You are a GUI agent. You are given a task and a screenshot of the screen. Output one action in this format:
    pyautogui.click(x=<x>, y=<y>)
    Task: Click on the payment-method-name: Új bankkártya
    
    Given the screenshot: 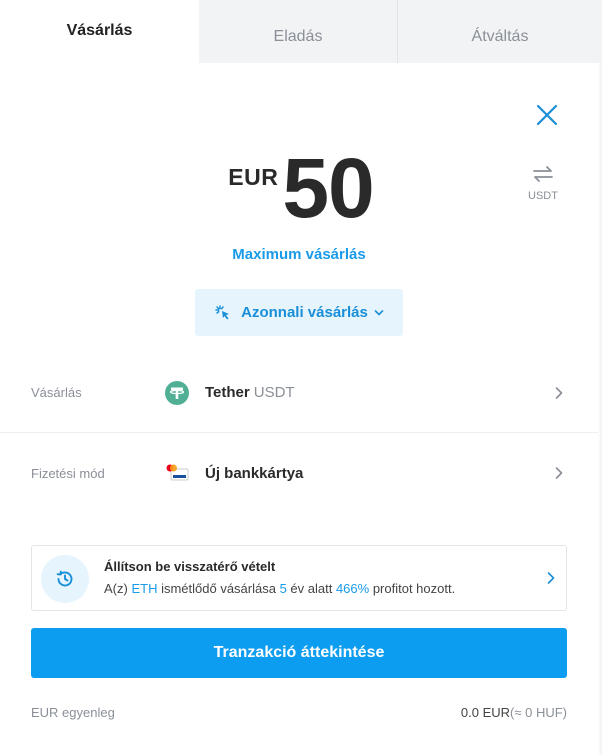 What is the action you would take?
    pyautogui.click(x=254, y=473)
    